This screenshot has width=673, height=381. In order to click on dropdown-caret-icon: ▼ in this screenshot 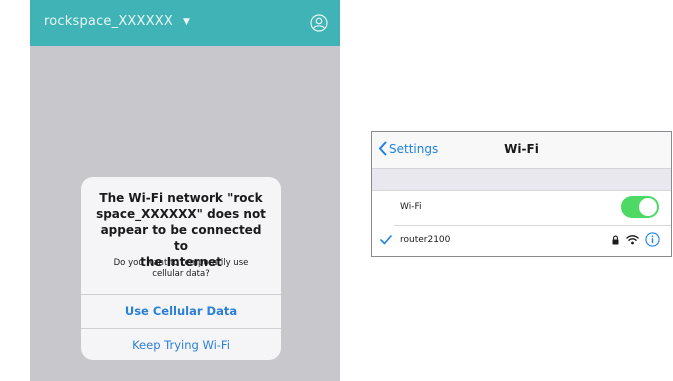, I will do `click(186, 21)`.